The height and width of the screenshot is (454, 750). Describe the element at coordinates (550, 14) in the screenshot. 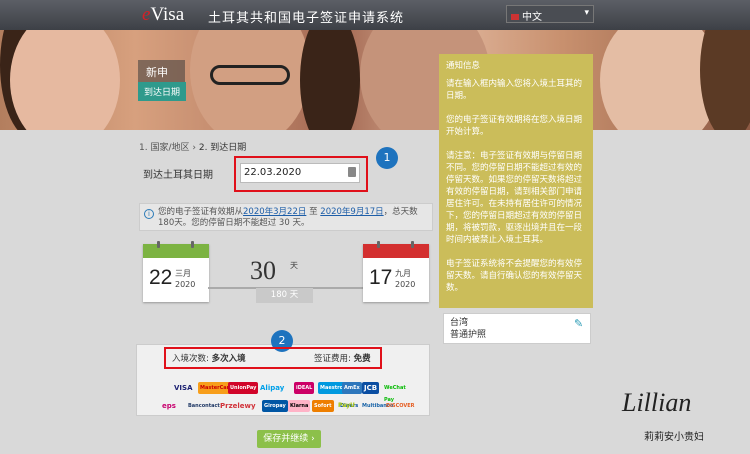

I see `language-select: 中文 ▾` at that location.